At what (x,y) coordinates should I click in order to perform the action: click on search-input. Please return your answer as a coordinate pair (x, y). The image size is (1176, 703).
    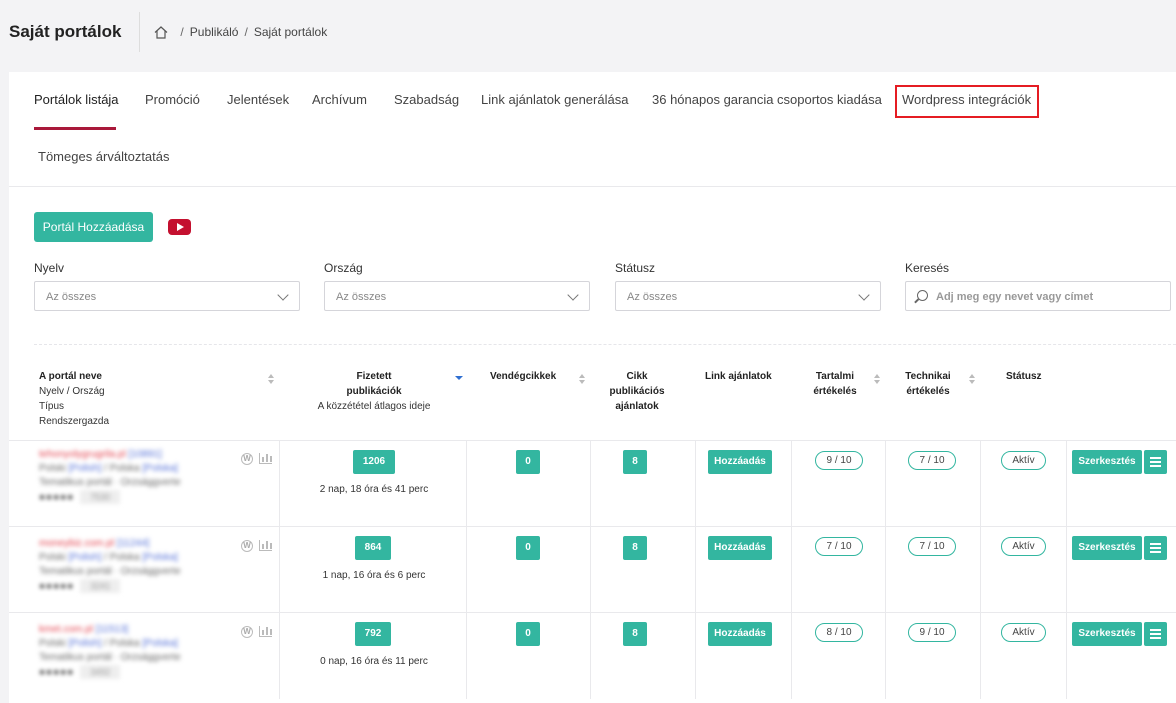
    Looking at the image, I should click on (1048, 297).